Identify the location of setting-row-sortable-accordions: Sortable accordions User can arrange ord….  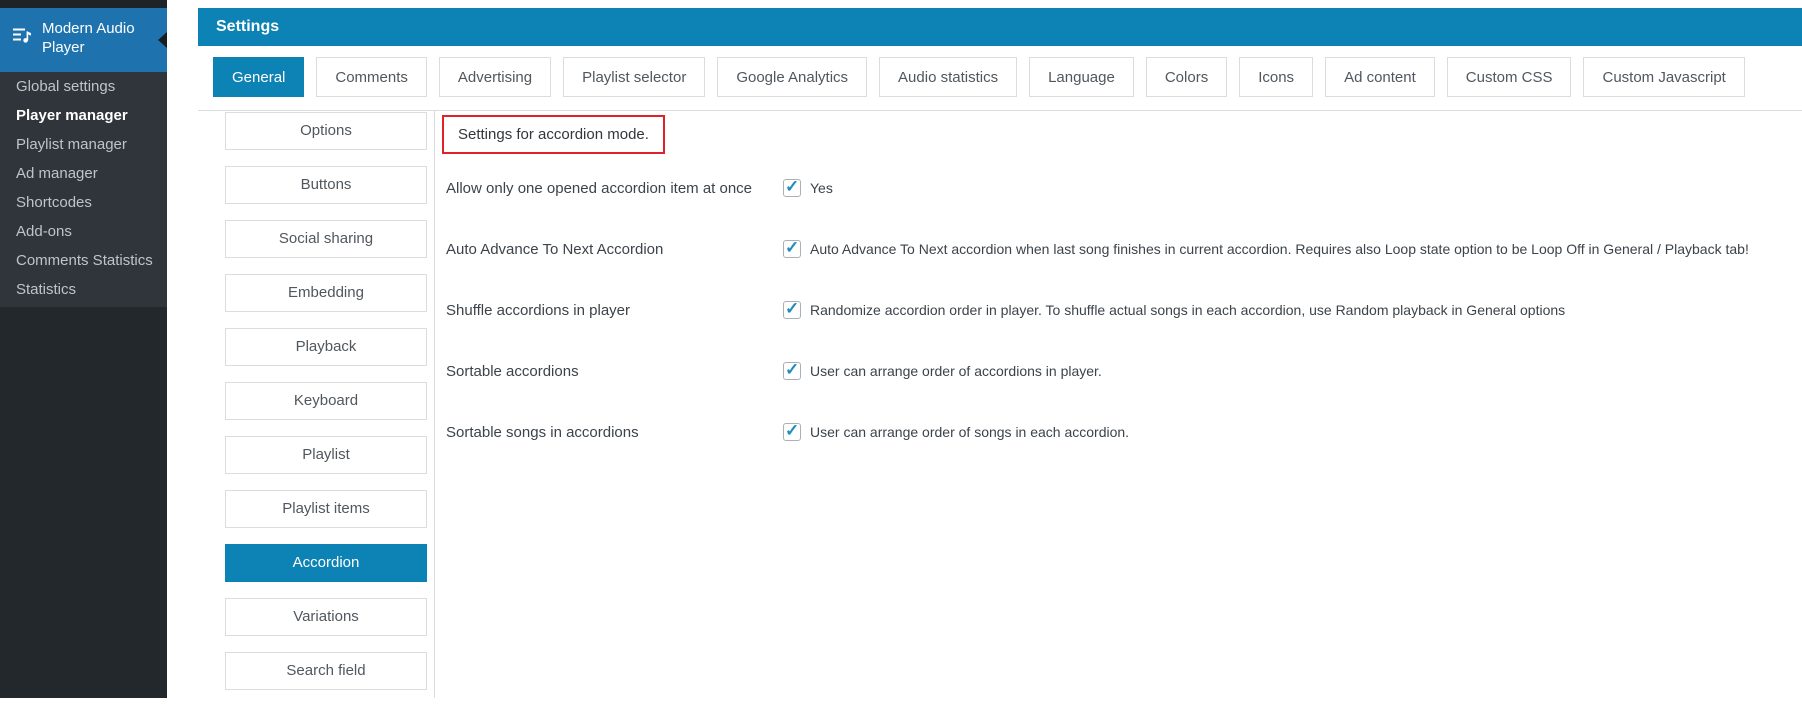
(1119, 371).